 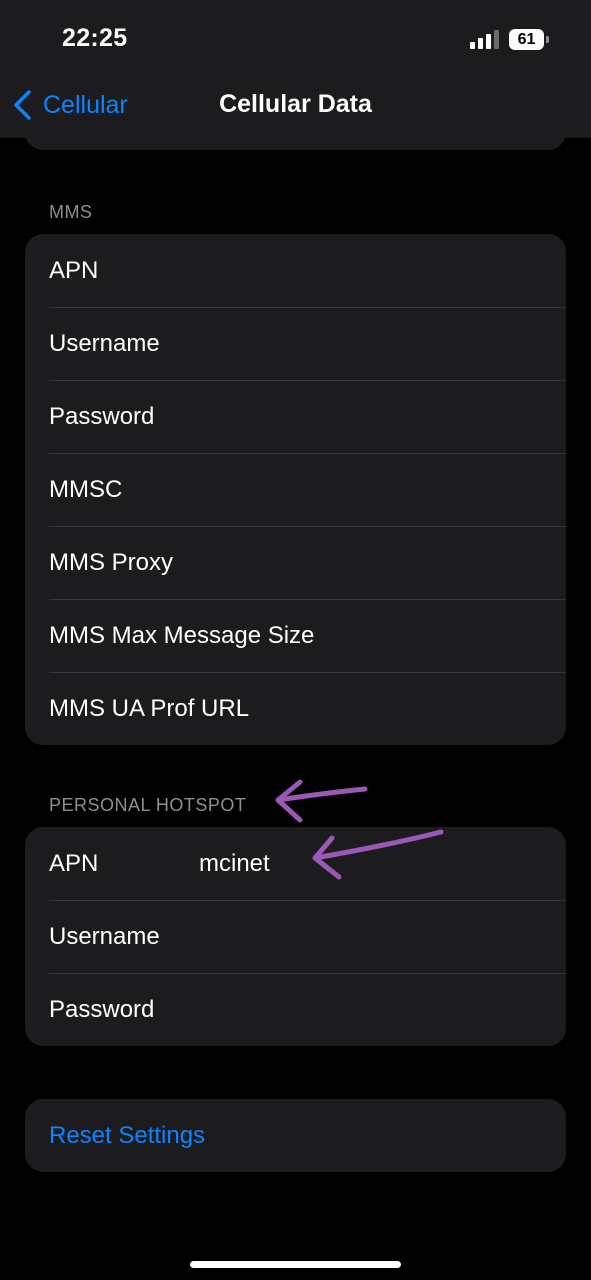 What do you see at coordinates (111, 562) in the screenshot?
I see `row-label: MMS Proxy` at bounding box center [111, 562].